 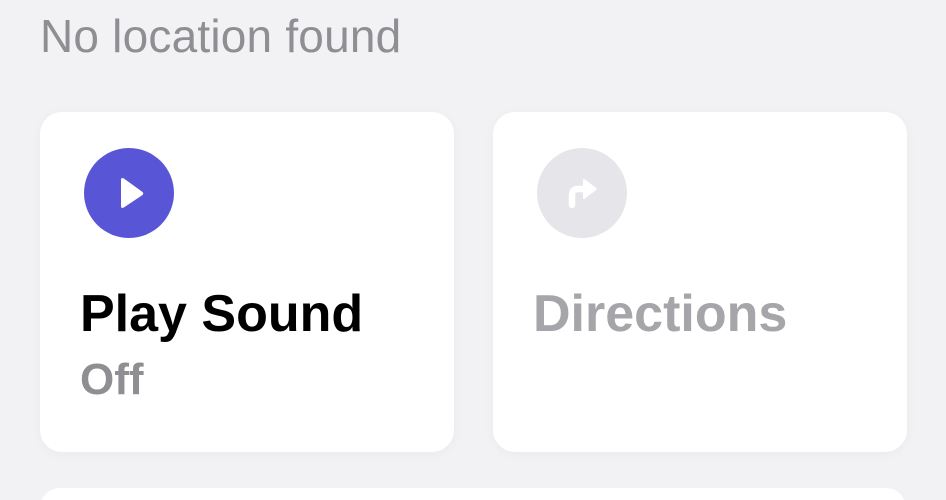 I want to click on play-sound-state: Off, so click(x=112, y=379).